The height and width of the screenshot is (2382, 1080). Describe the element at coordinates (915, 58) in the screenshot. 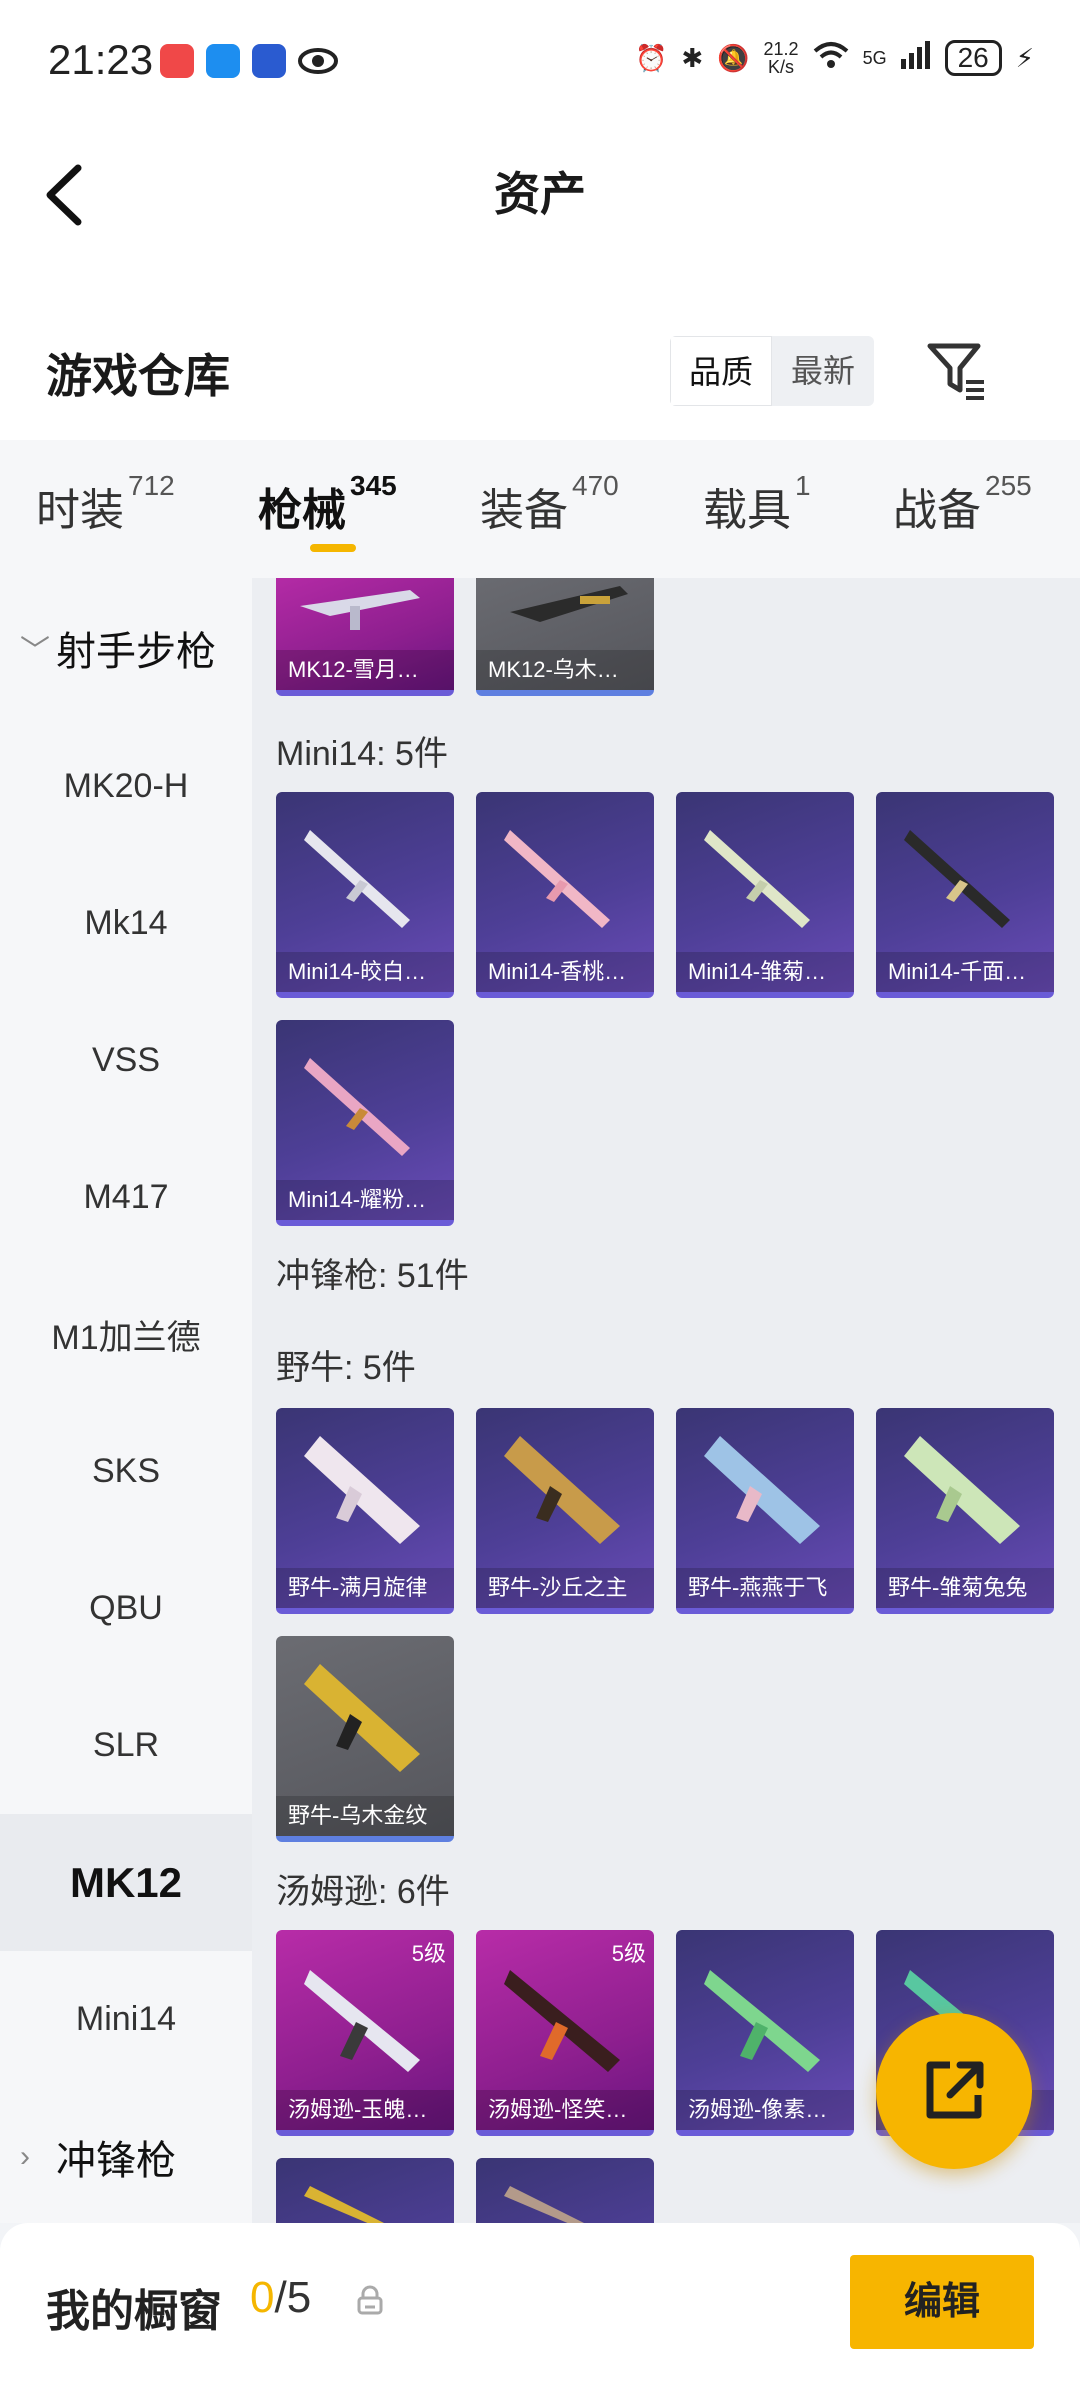

I see `signal-icon` at that location.